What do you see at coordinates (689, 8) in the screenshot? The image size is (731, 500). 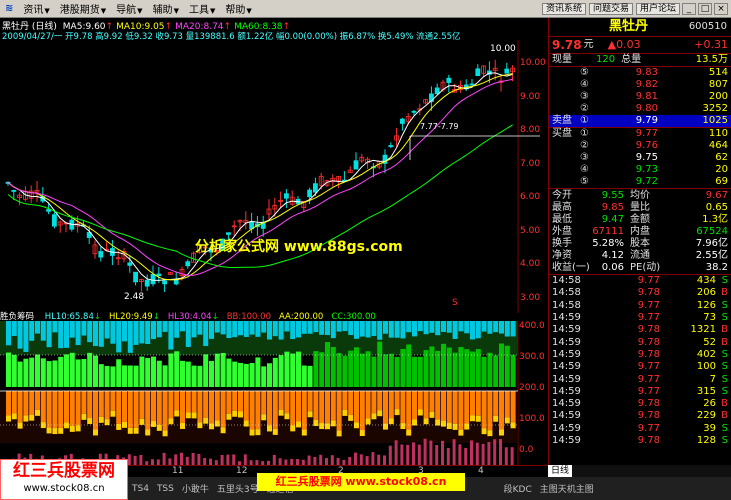 I see `minimize-icon: _` at bounding box center [689, 8].